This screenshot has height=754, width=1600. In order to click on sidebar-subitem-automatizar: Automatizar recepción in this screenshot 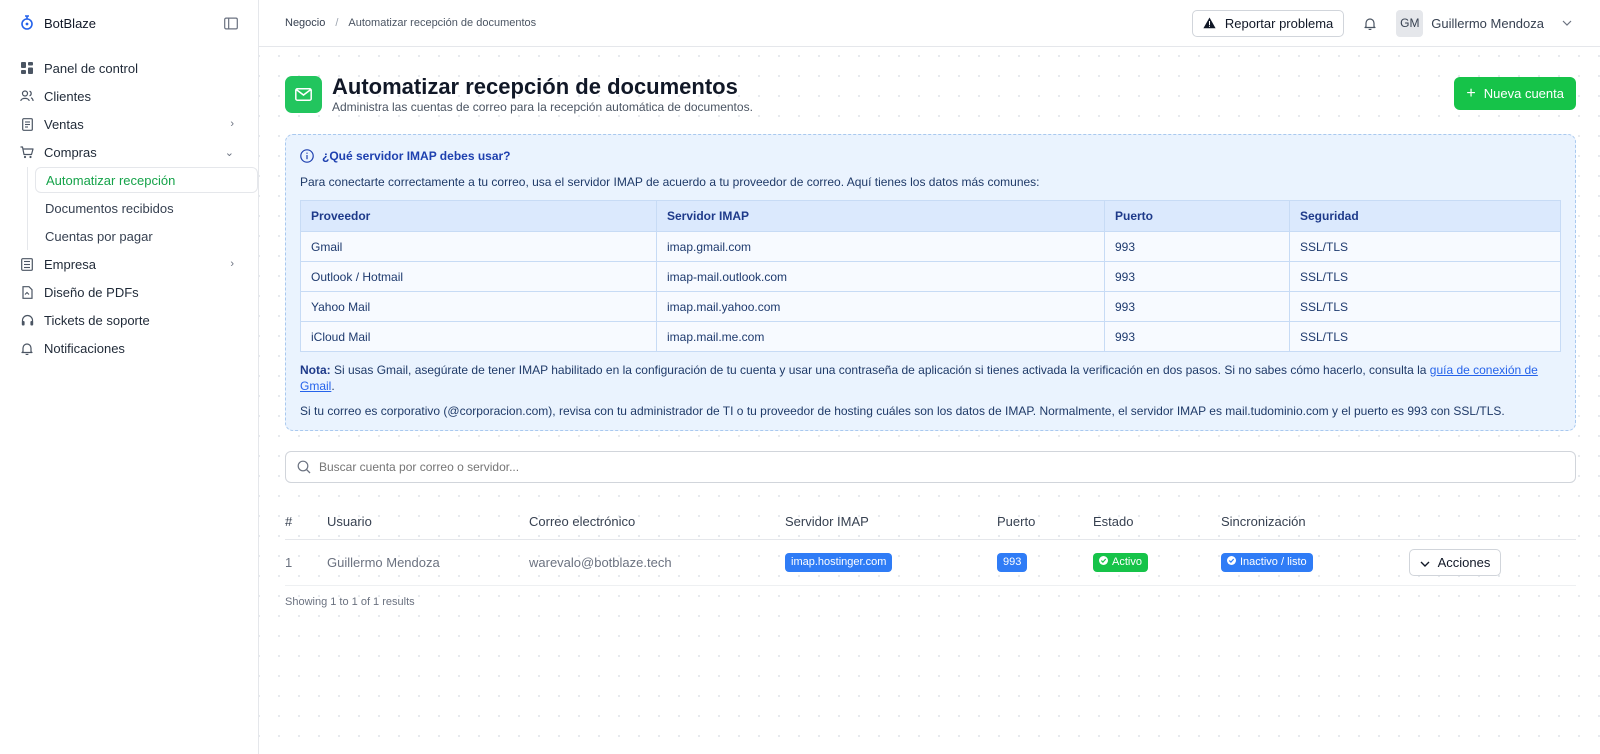, I will do `click(146, 180)`.